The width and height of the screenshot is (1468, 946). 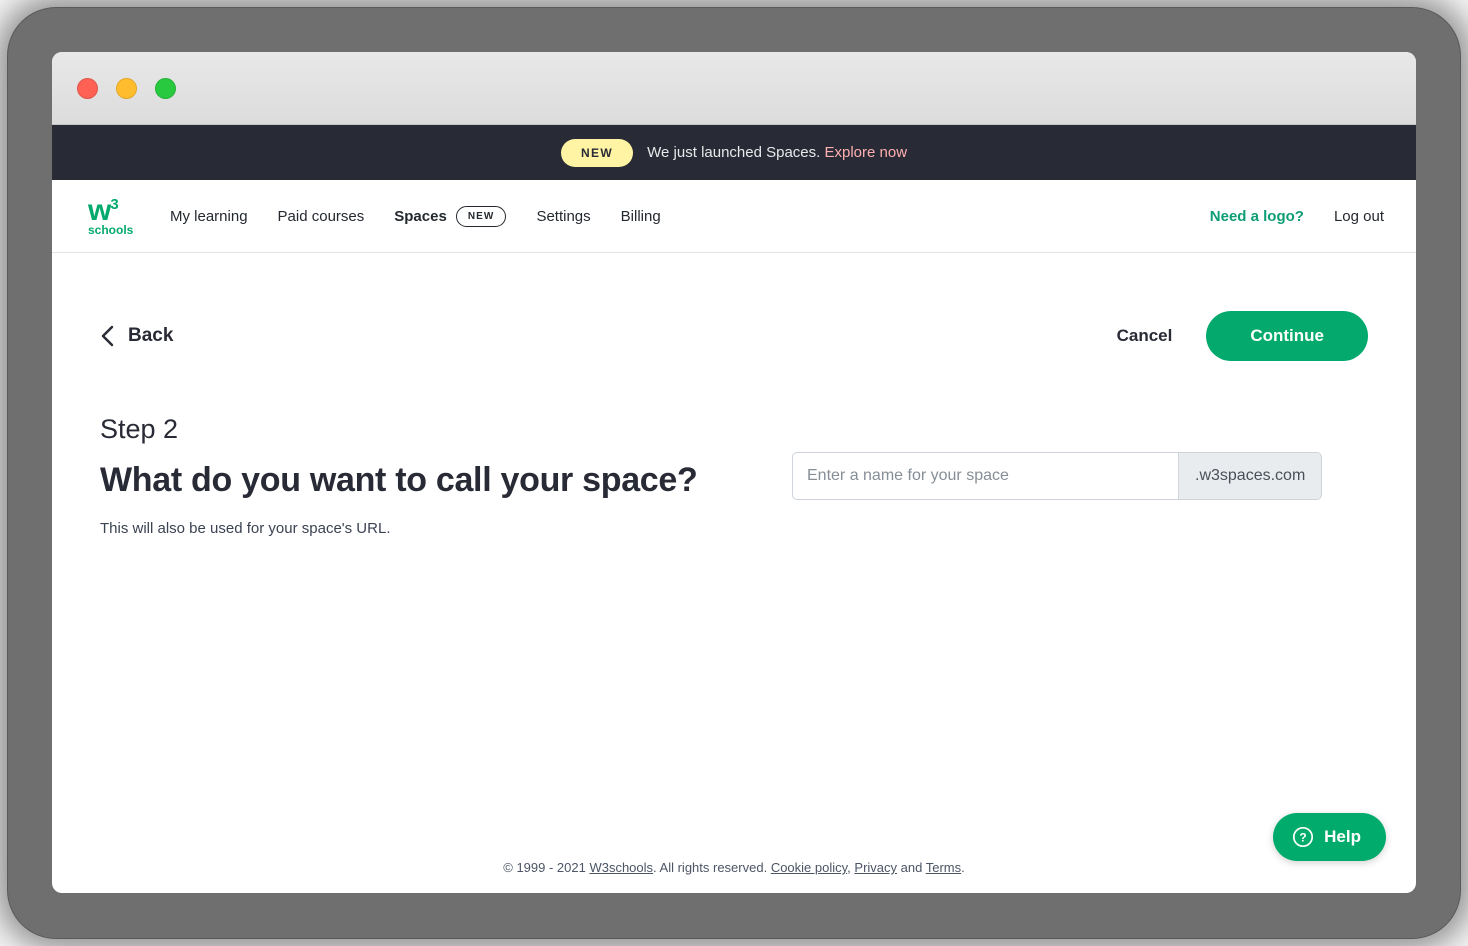 What do you see at coordinates (1287, 336) in the screenshot?
I see `continue-button: Continue` at bounding box center [1287, 336].